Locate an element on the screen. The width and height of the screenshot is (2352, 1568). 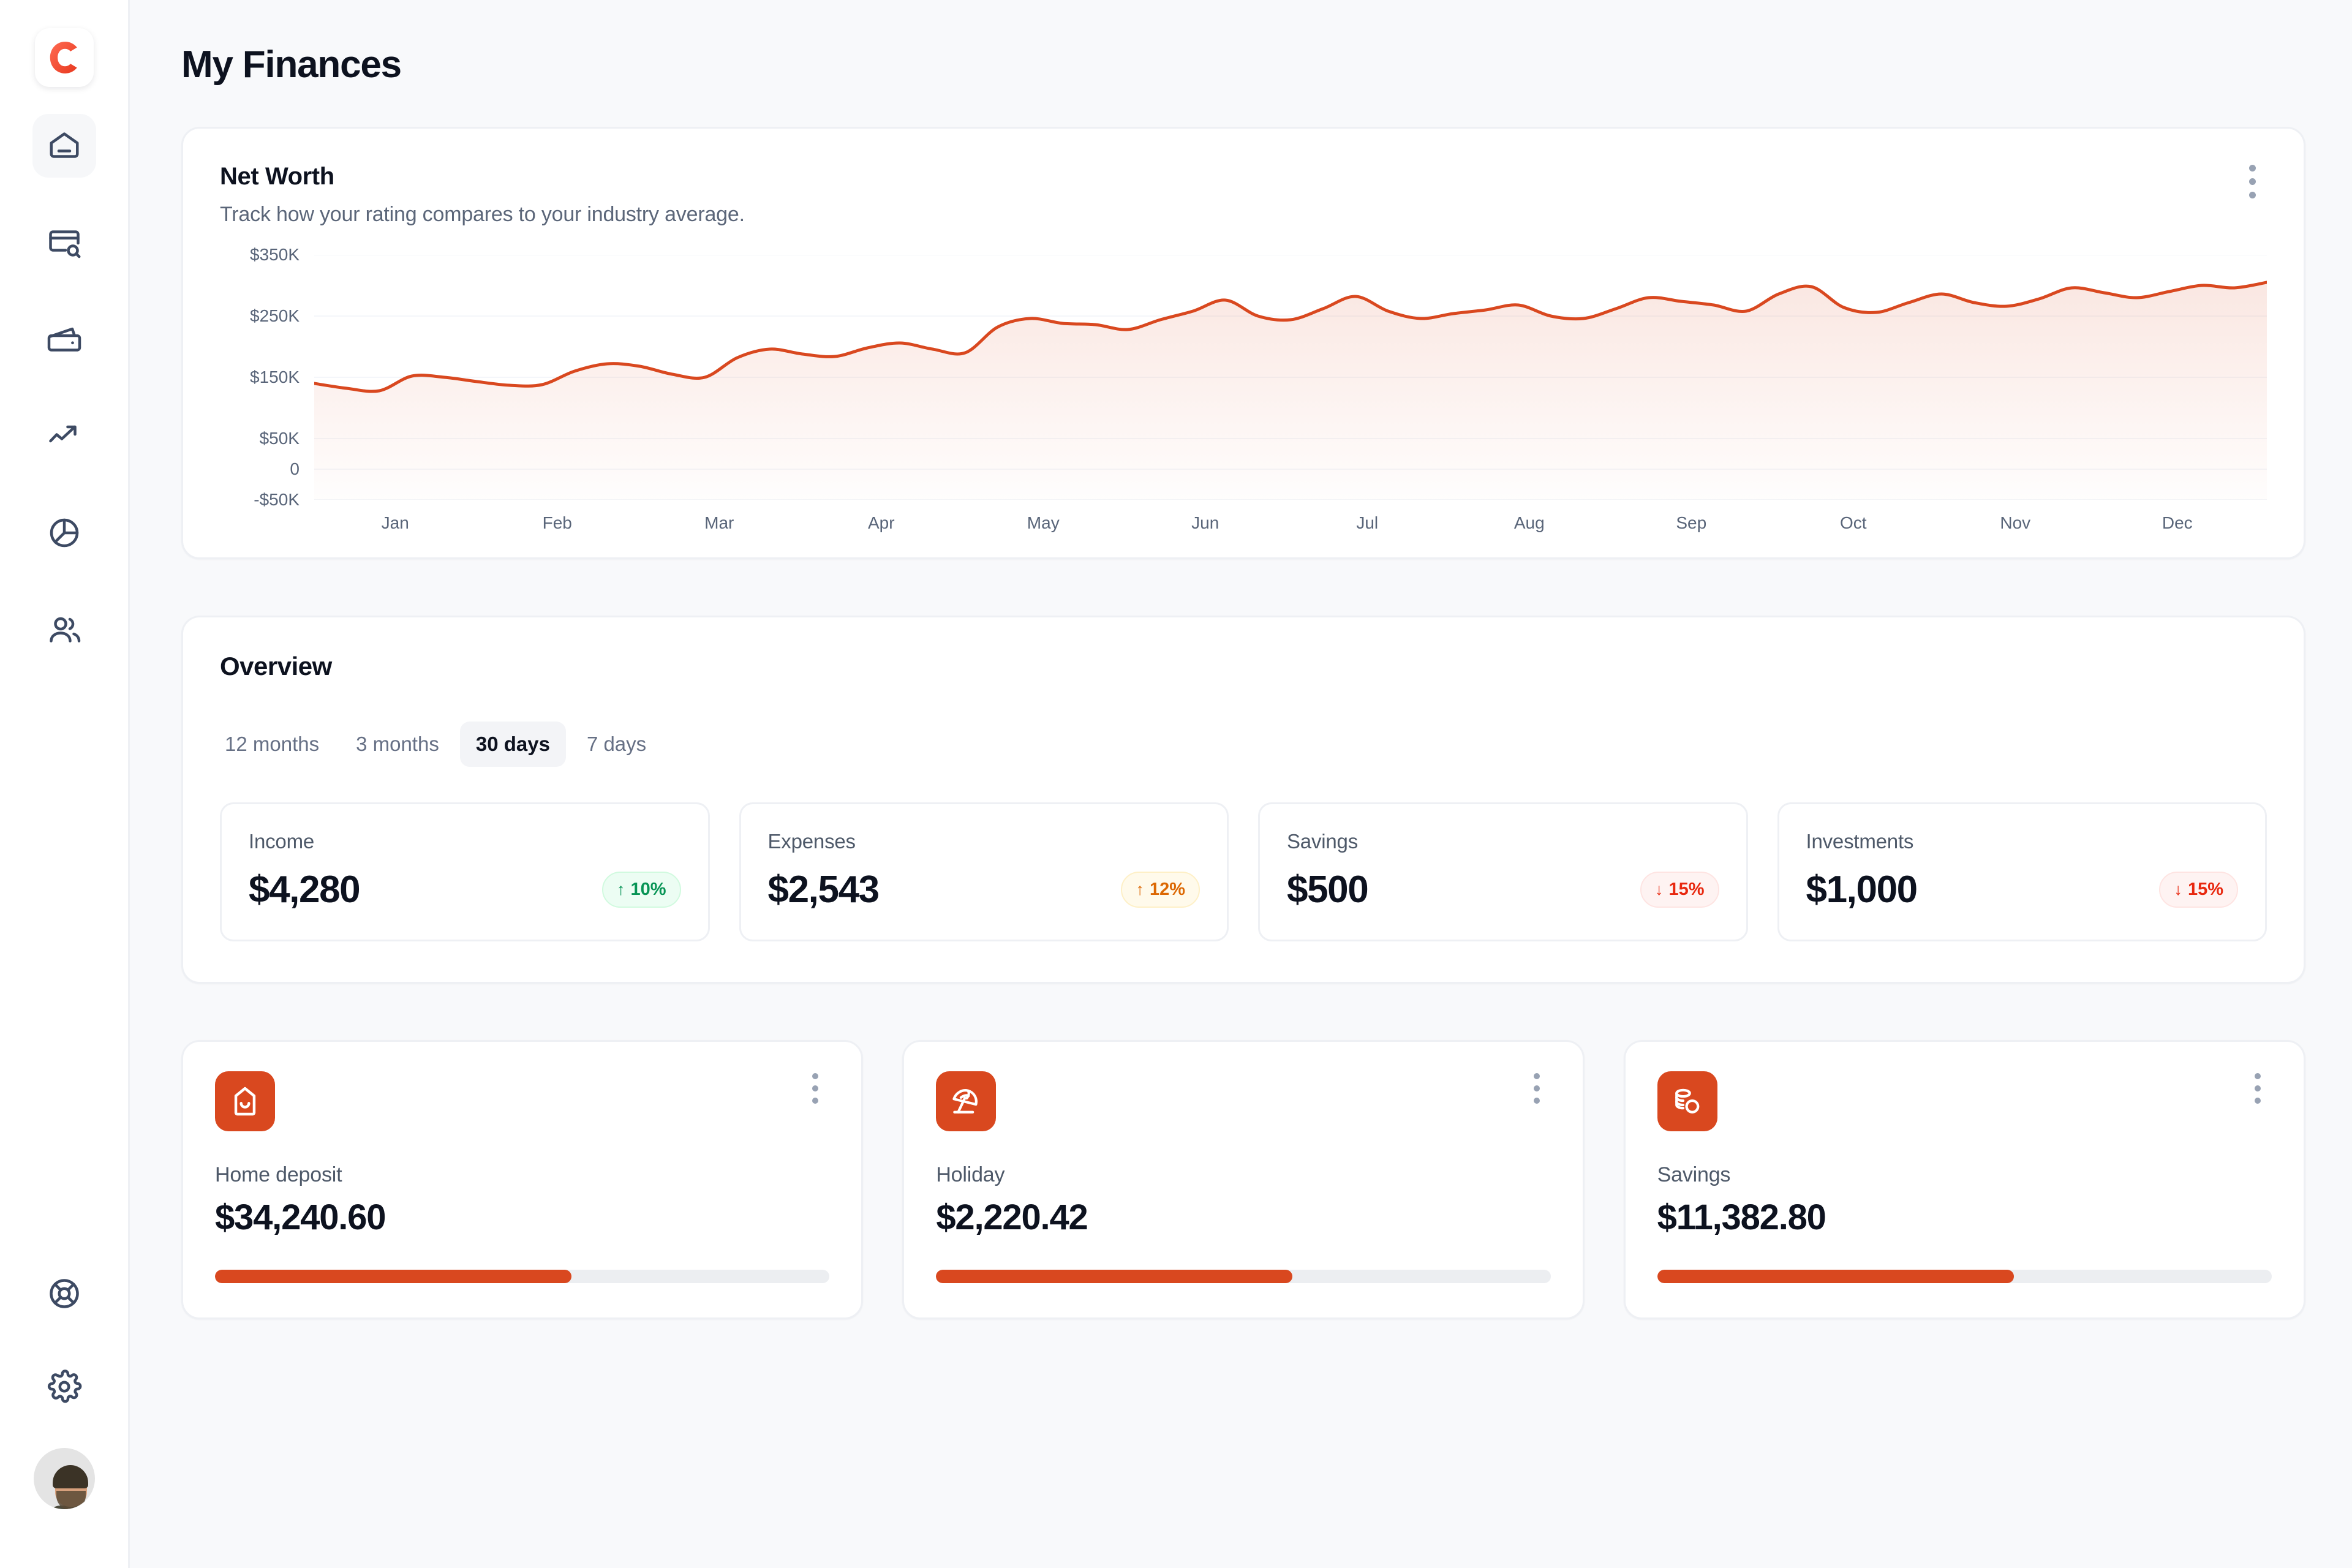
chart-x-tick: Jan is located at coordinates (395, 522).